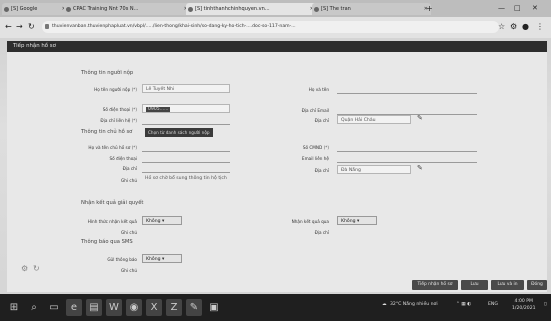 The width and height of the screenshot is (551, 321). Describe the element at coordinates (525, 26) in the screenshot. I see `profile-icon: ●` at that location.